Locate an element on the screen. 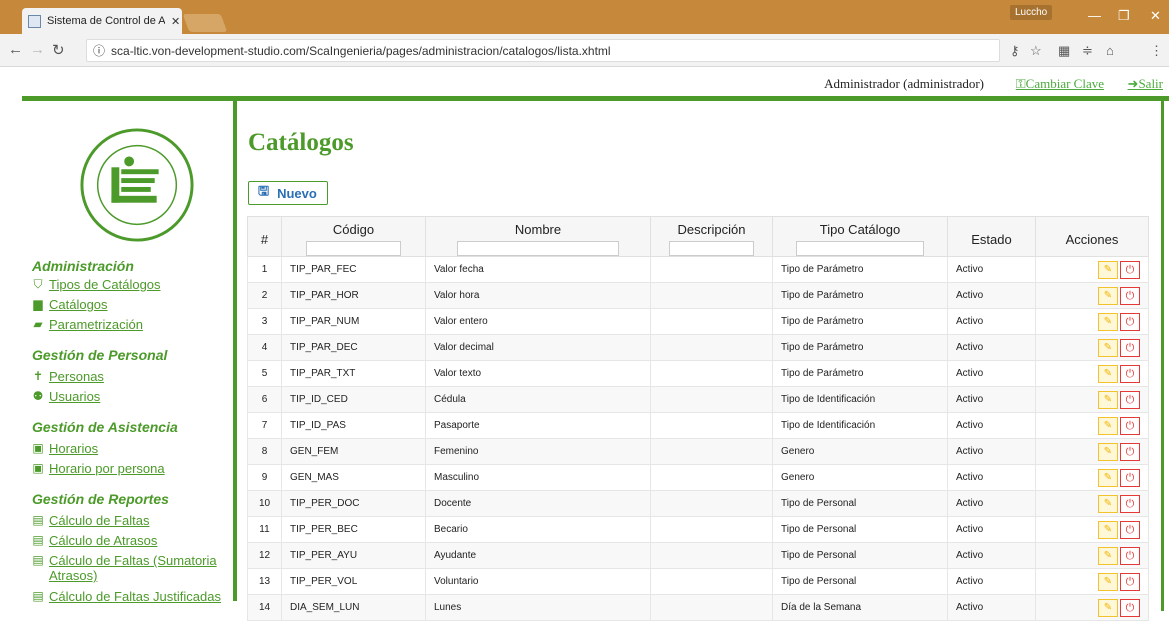 The width and height of the screenshot is (1169, 636). row-index: 14 is located at coordinates (264, 607).